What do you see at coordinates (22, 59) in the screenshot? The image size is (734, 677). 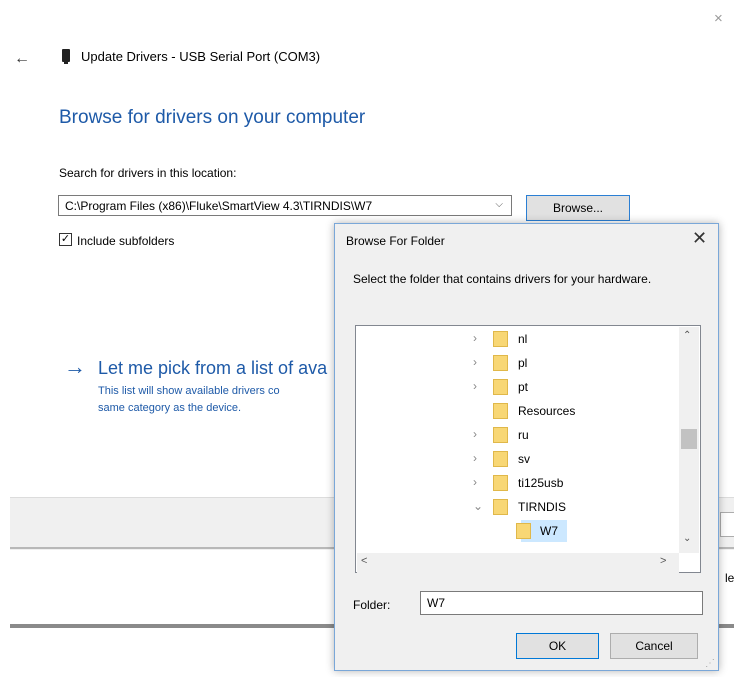 I see `back-arrow-icon: ←` at bounding box center [22, 59].